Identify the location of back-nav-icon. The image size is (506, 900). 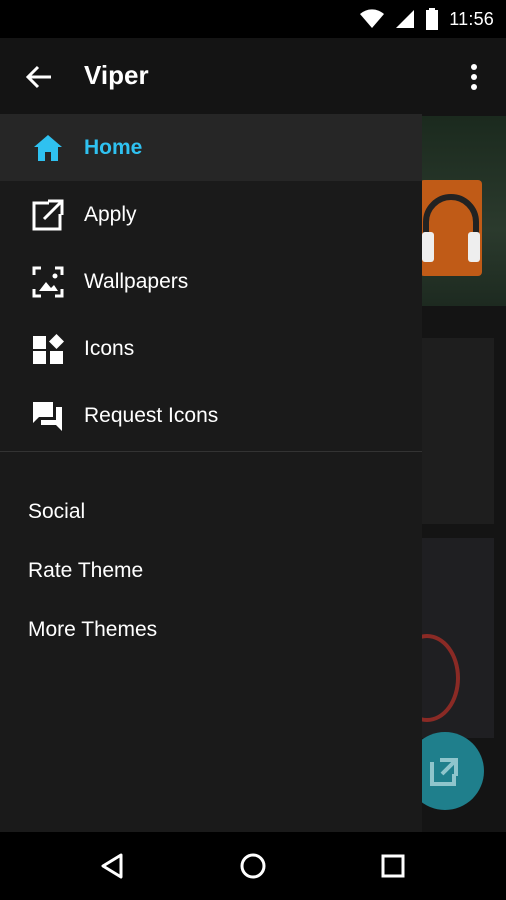
(112, 866).